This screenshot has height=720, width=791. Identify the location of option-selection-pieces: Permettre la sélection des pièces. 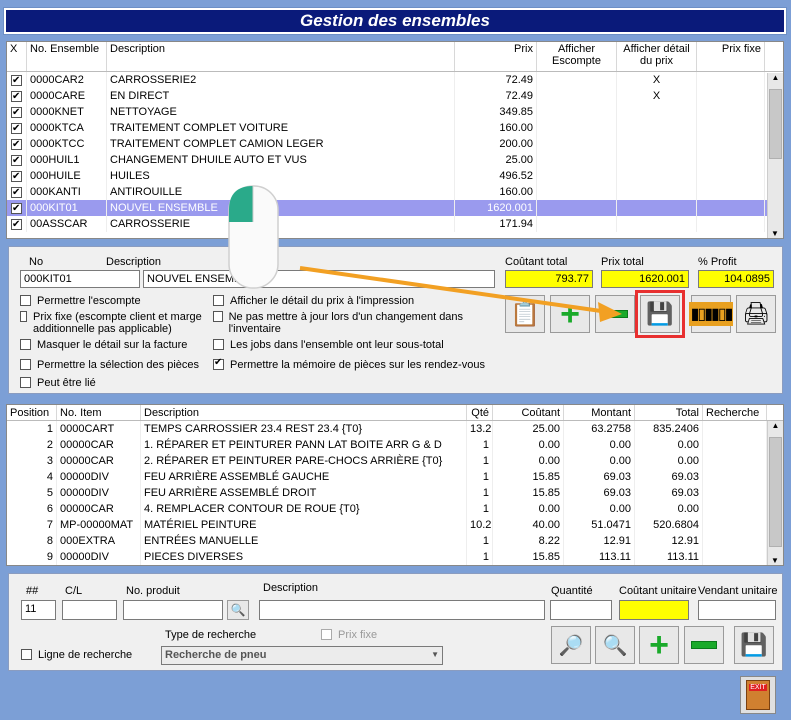
(112, 365).